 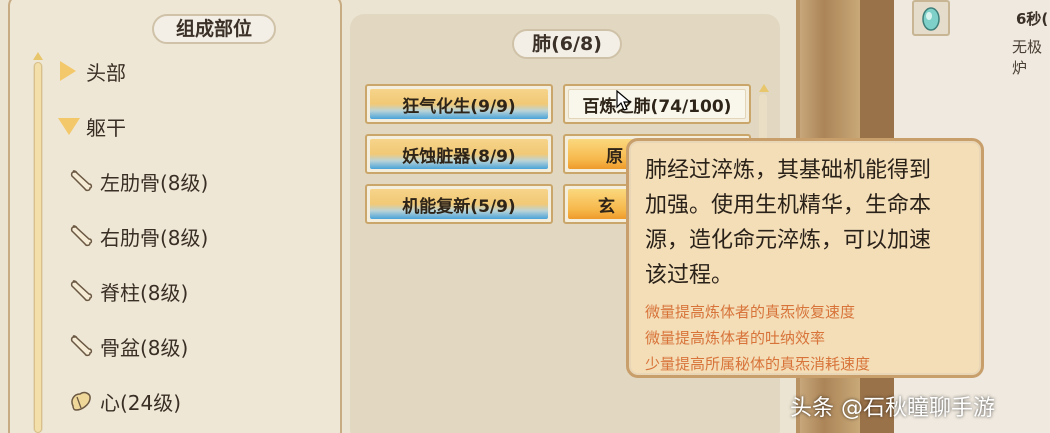 I want to click on tooltip-description-line: 该过程。, so click(x=689, y=275).